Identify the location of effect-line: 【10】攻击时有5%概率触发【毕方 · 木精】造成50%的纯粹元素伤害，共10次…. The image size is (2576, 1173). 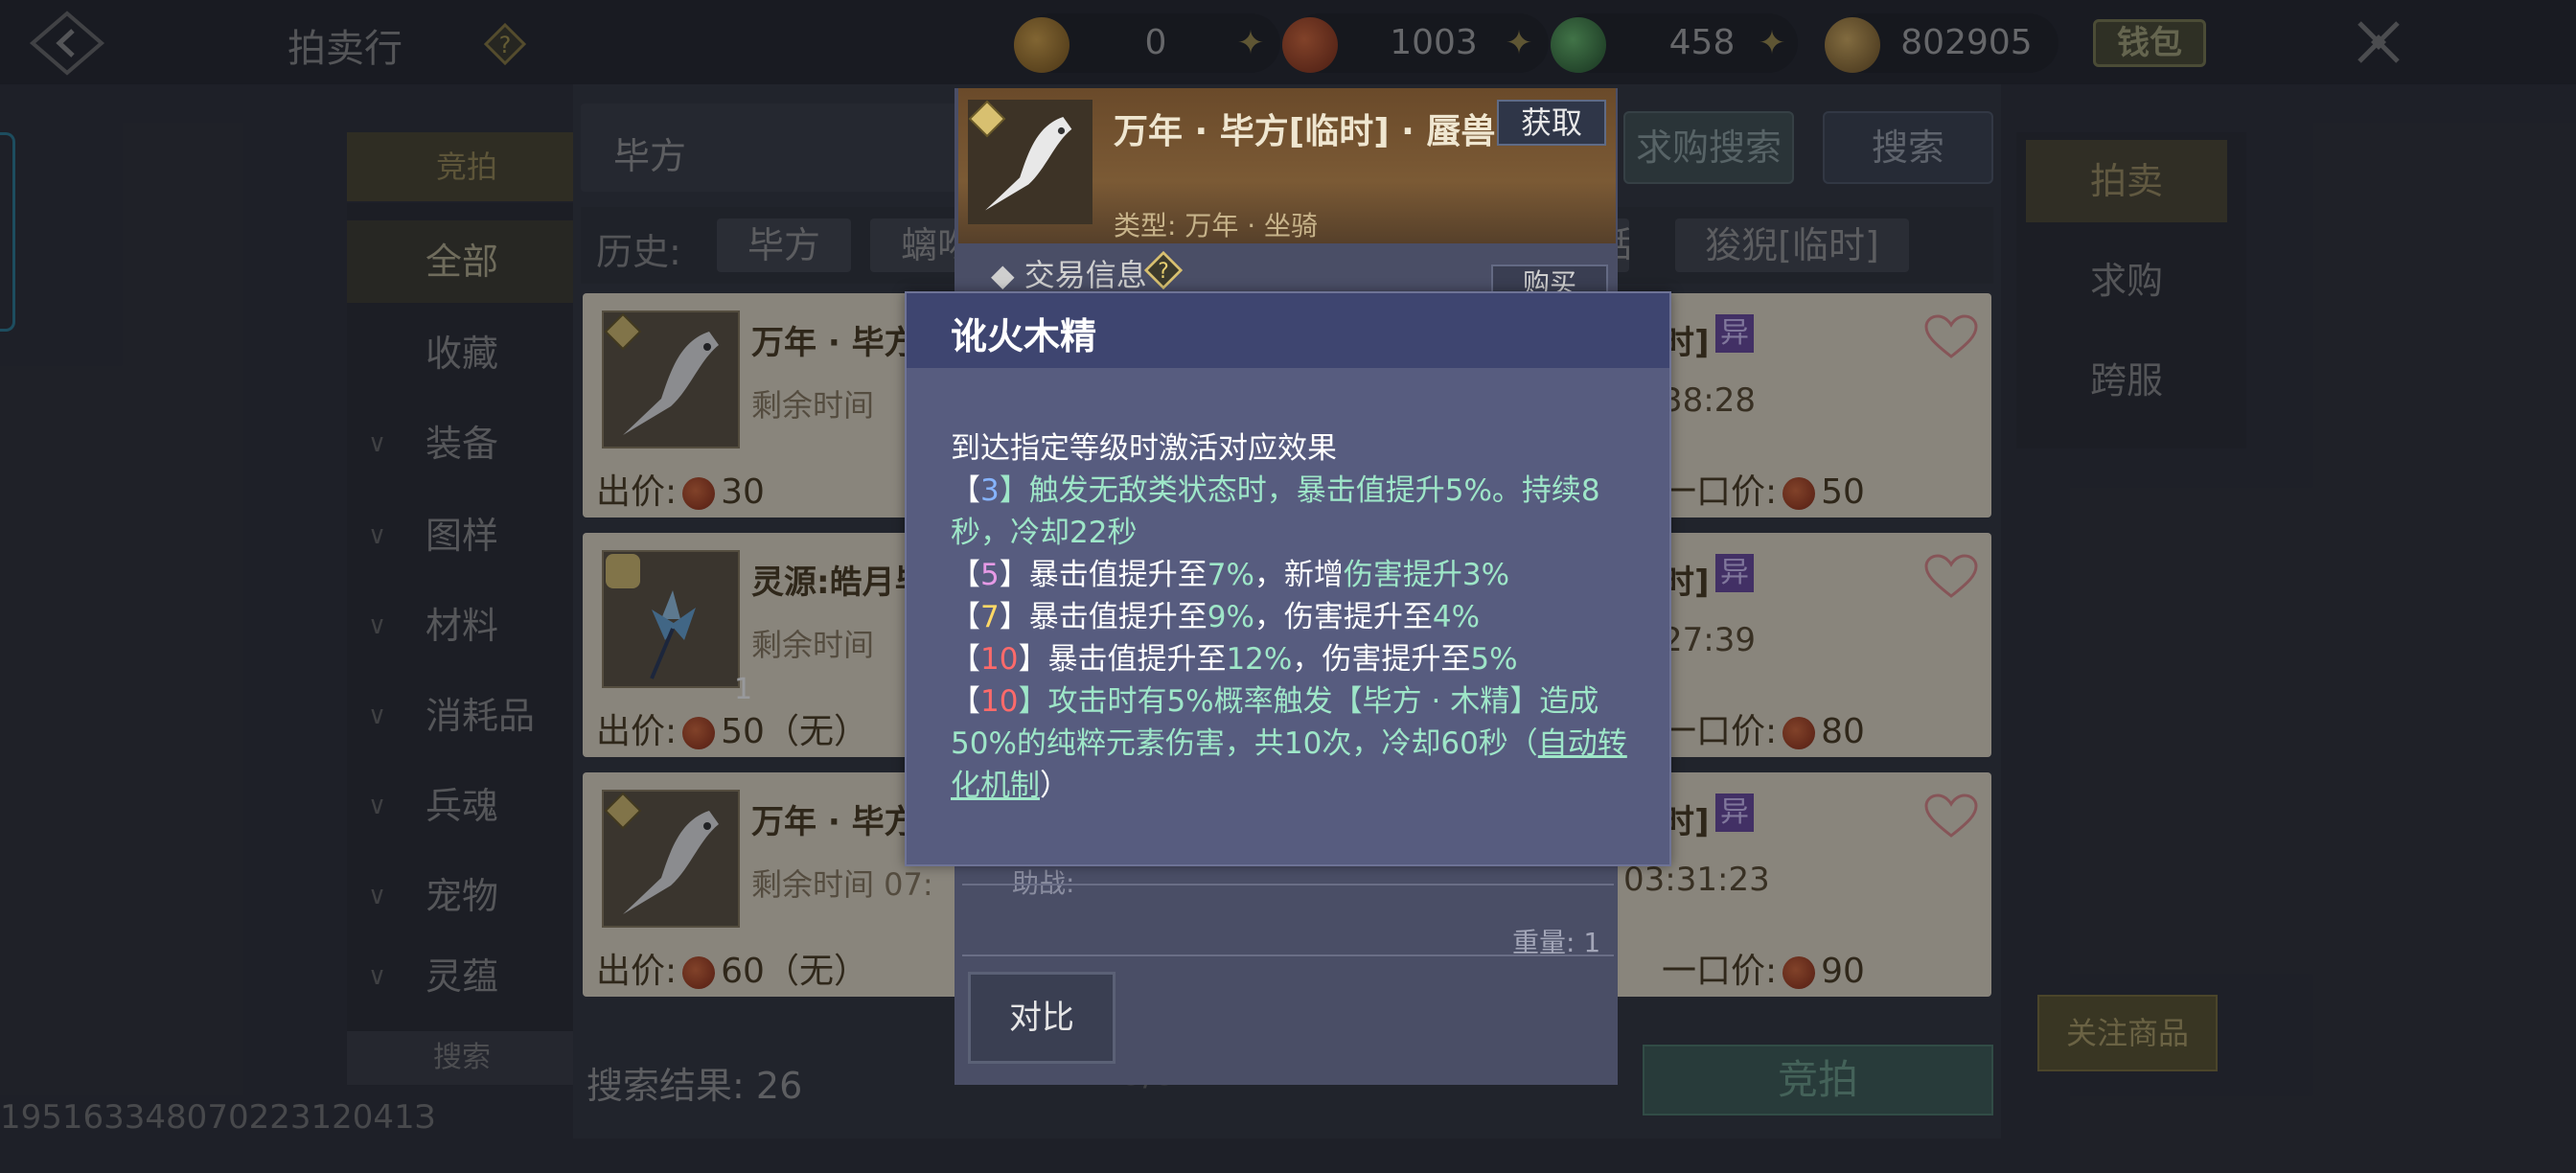
(1289, 743).